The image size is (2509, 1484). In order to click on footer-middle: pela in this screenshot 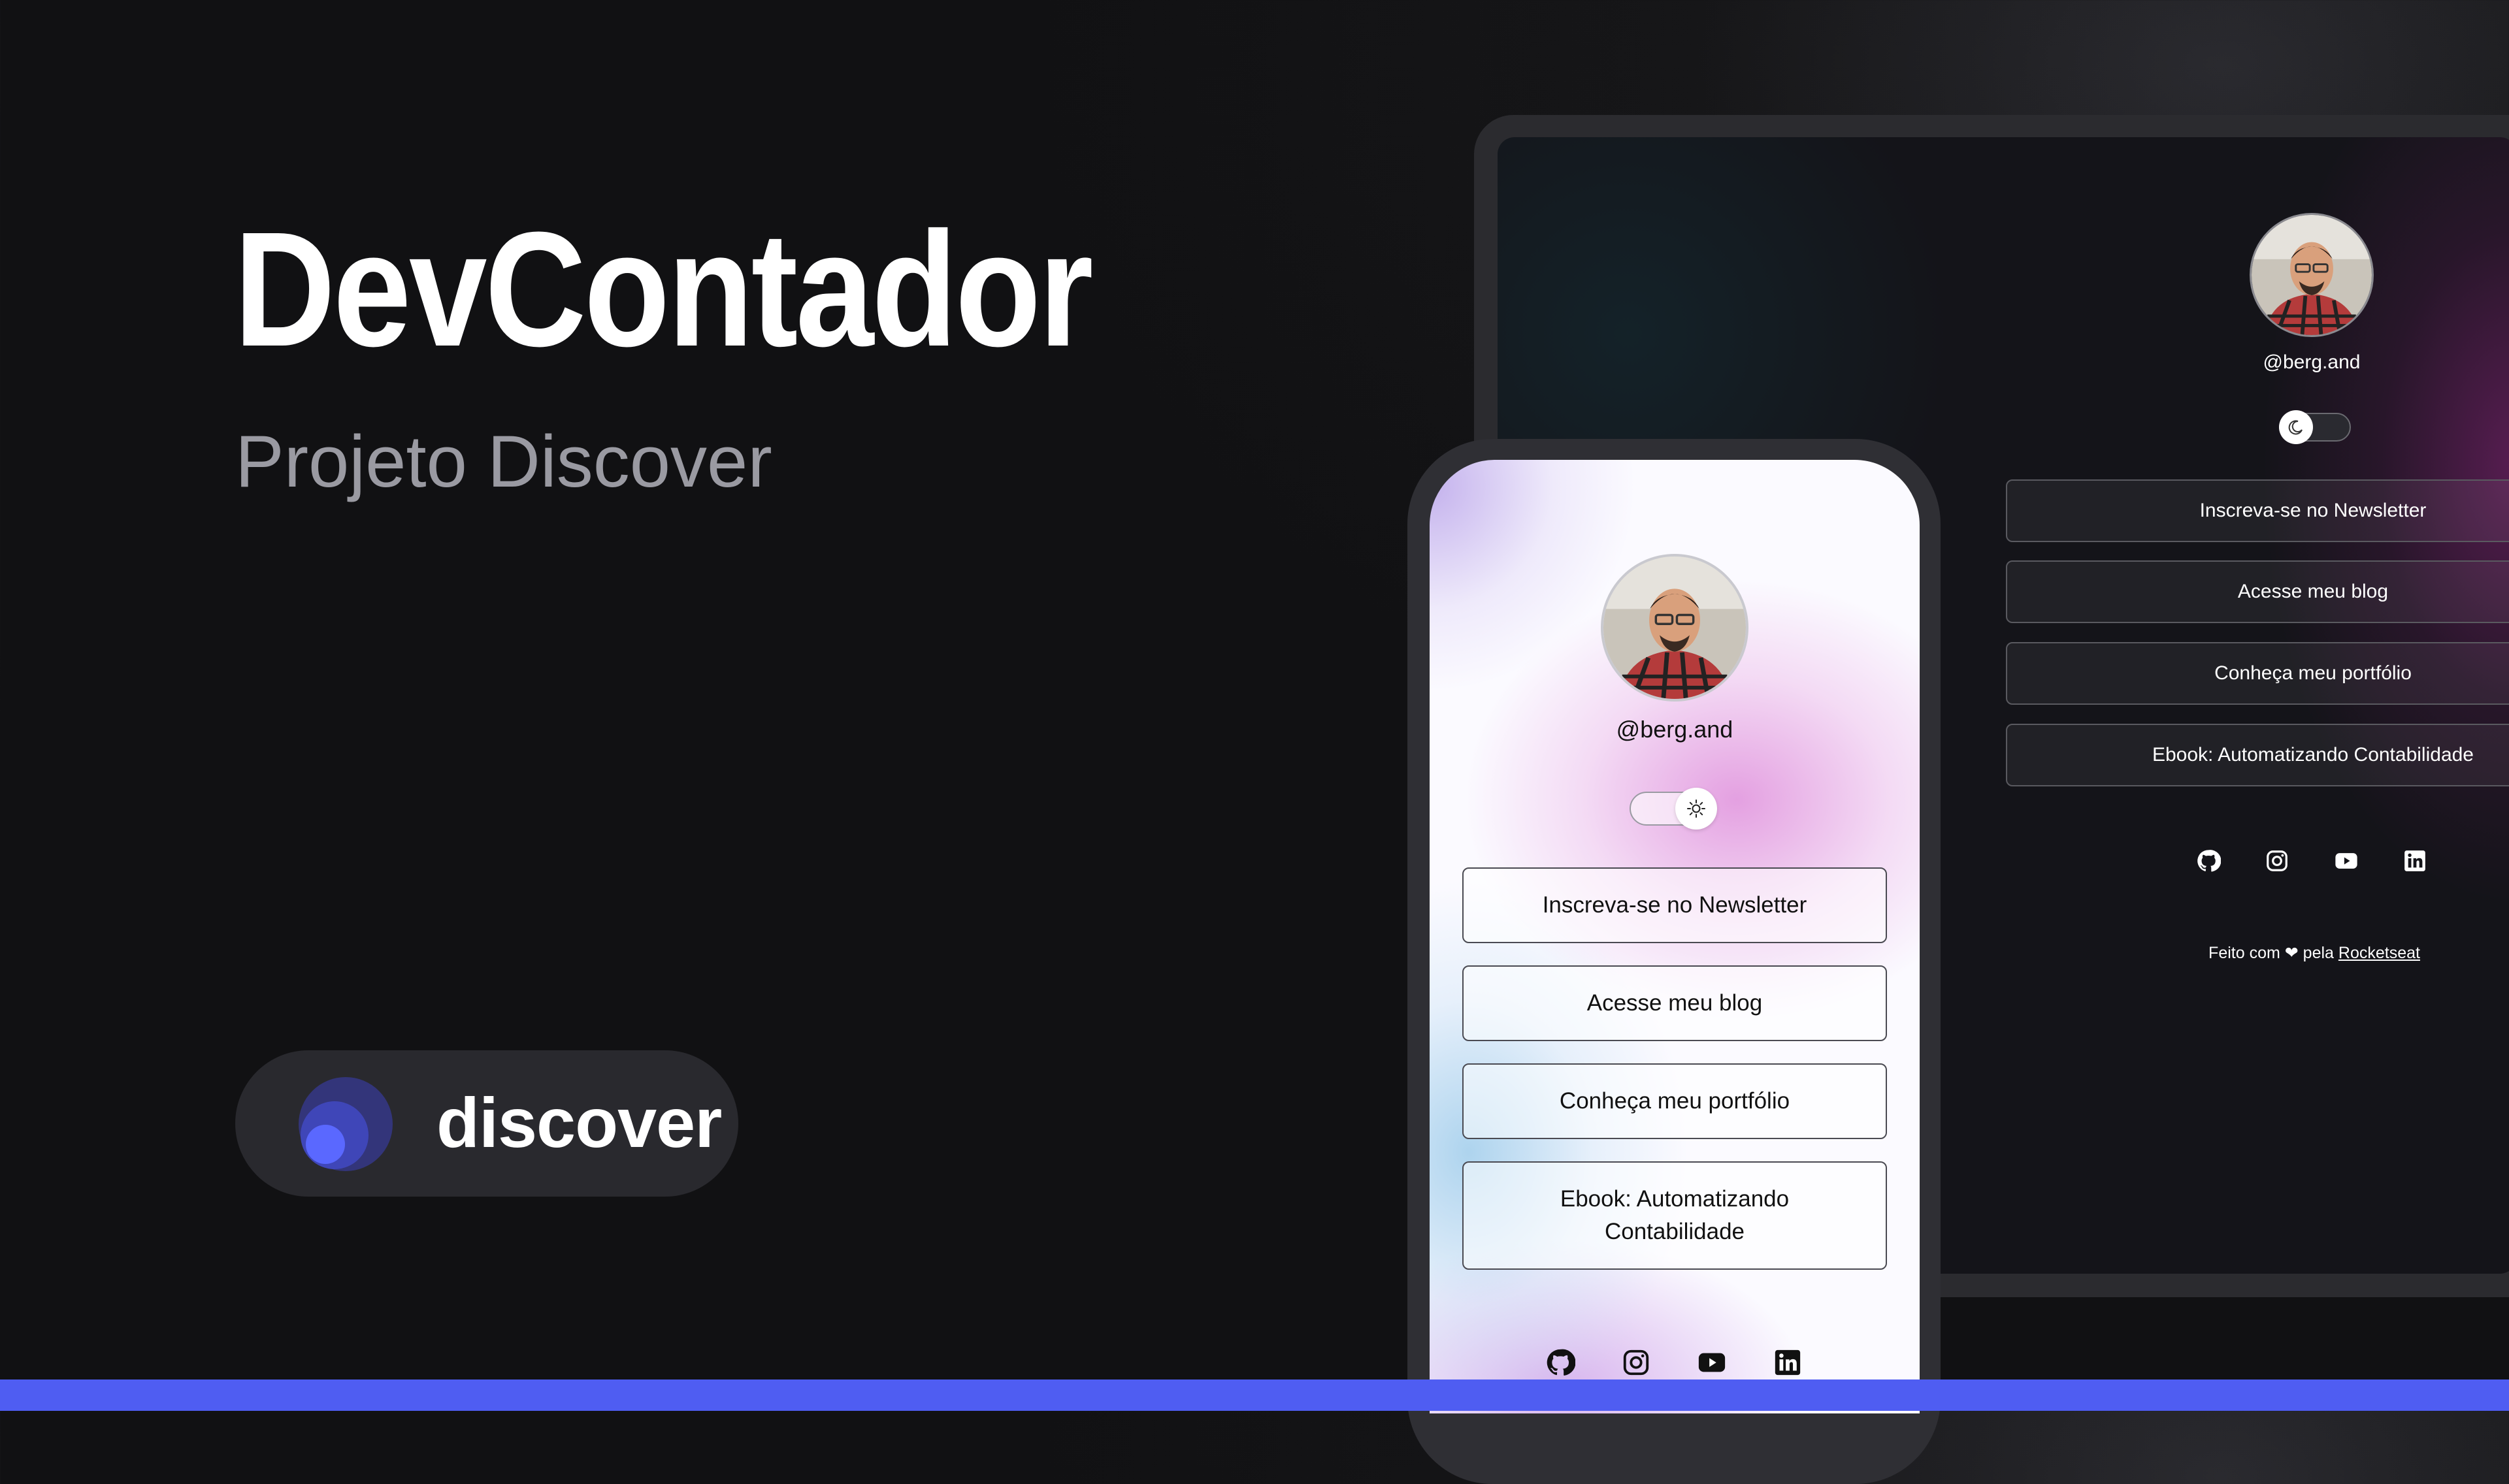, I will do `click(2318, 953)`.